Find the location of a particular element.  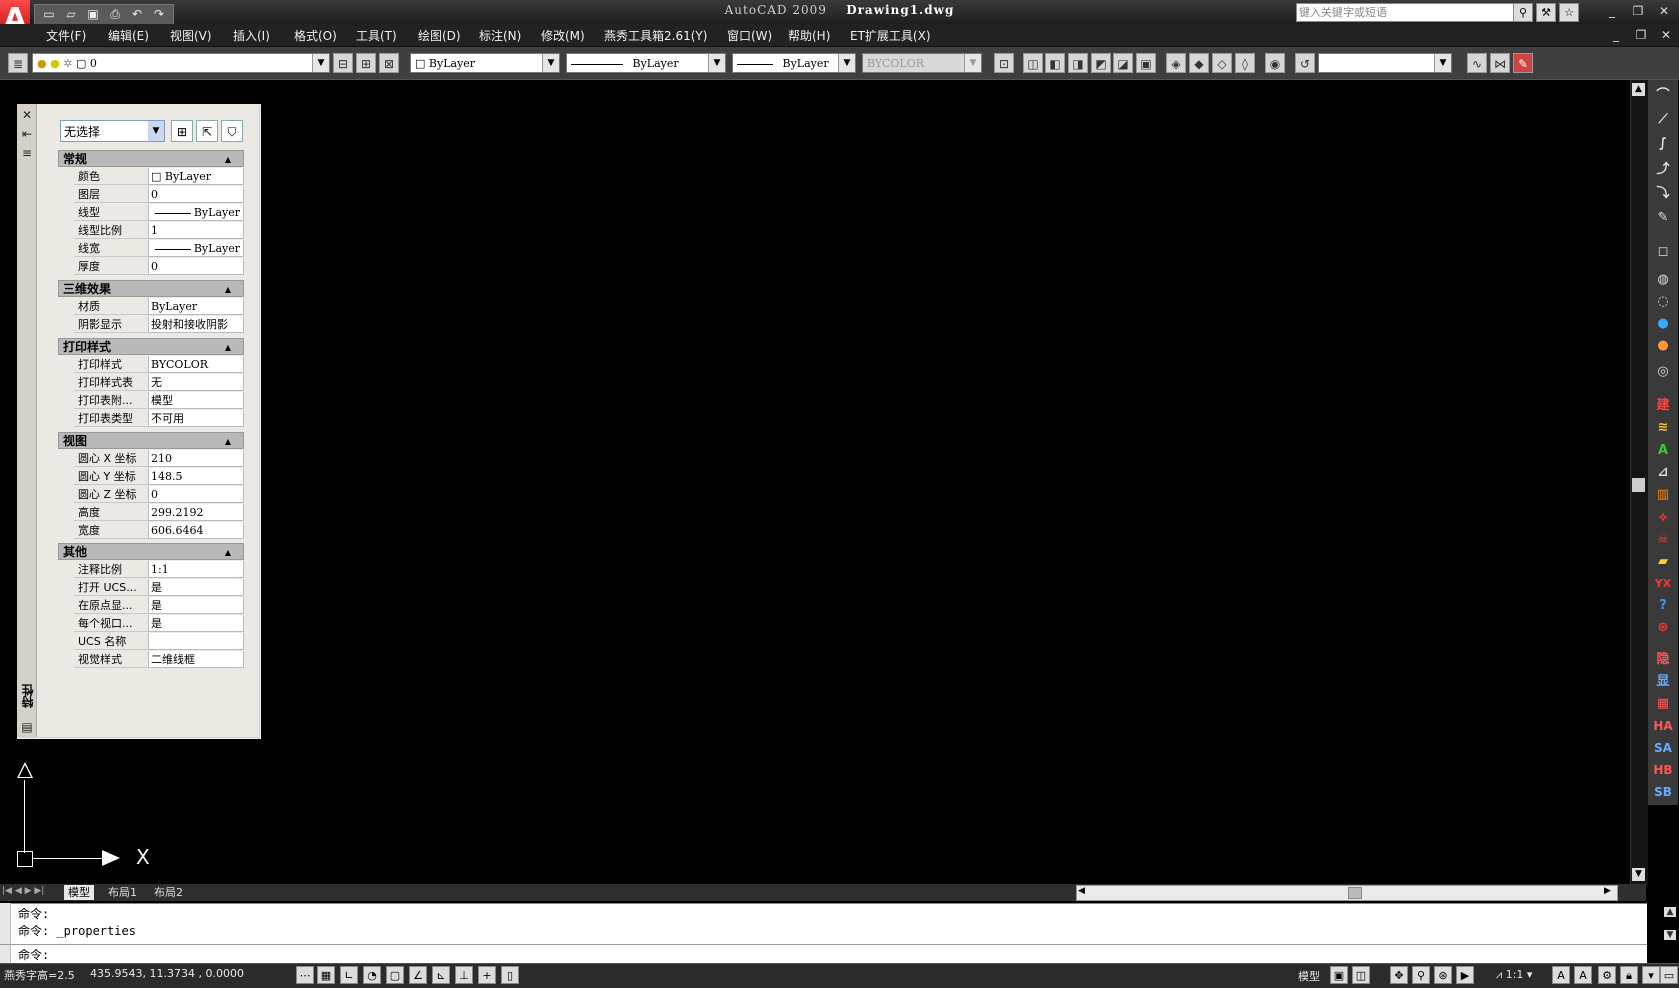

back-view-icon: ▣ is located at coordinates (1146, 63).